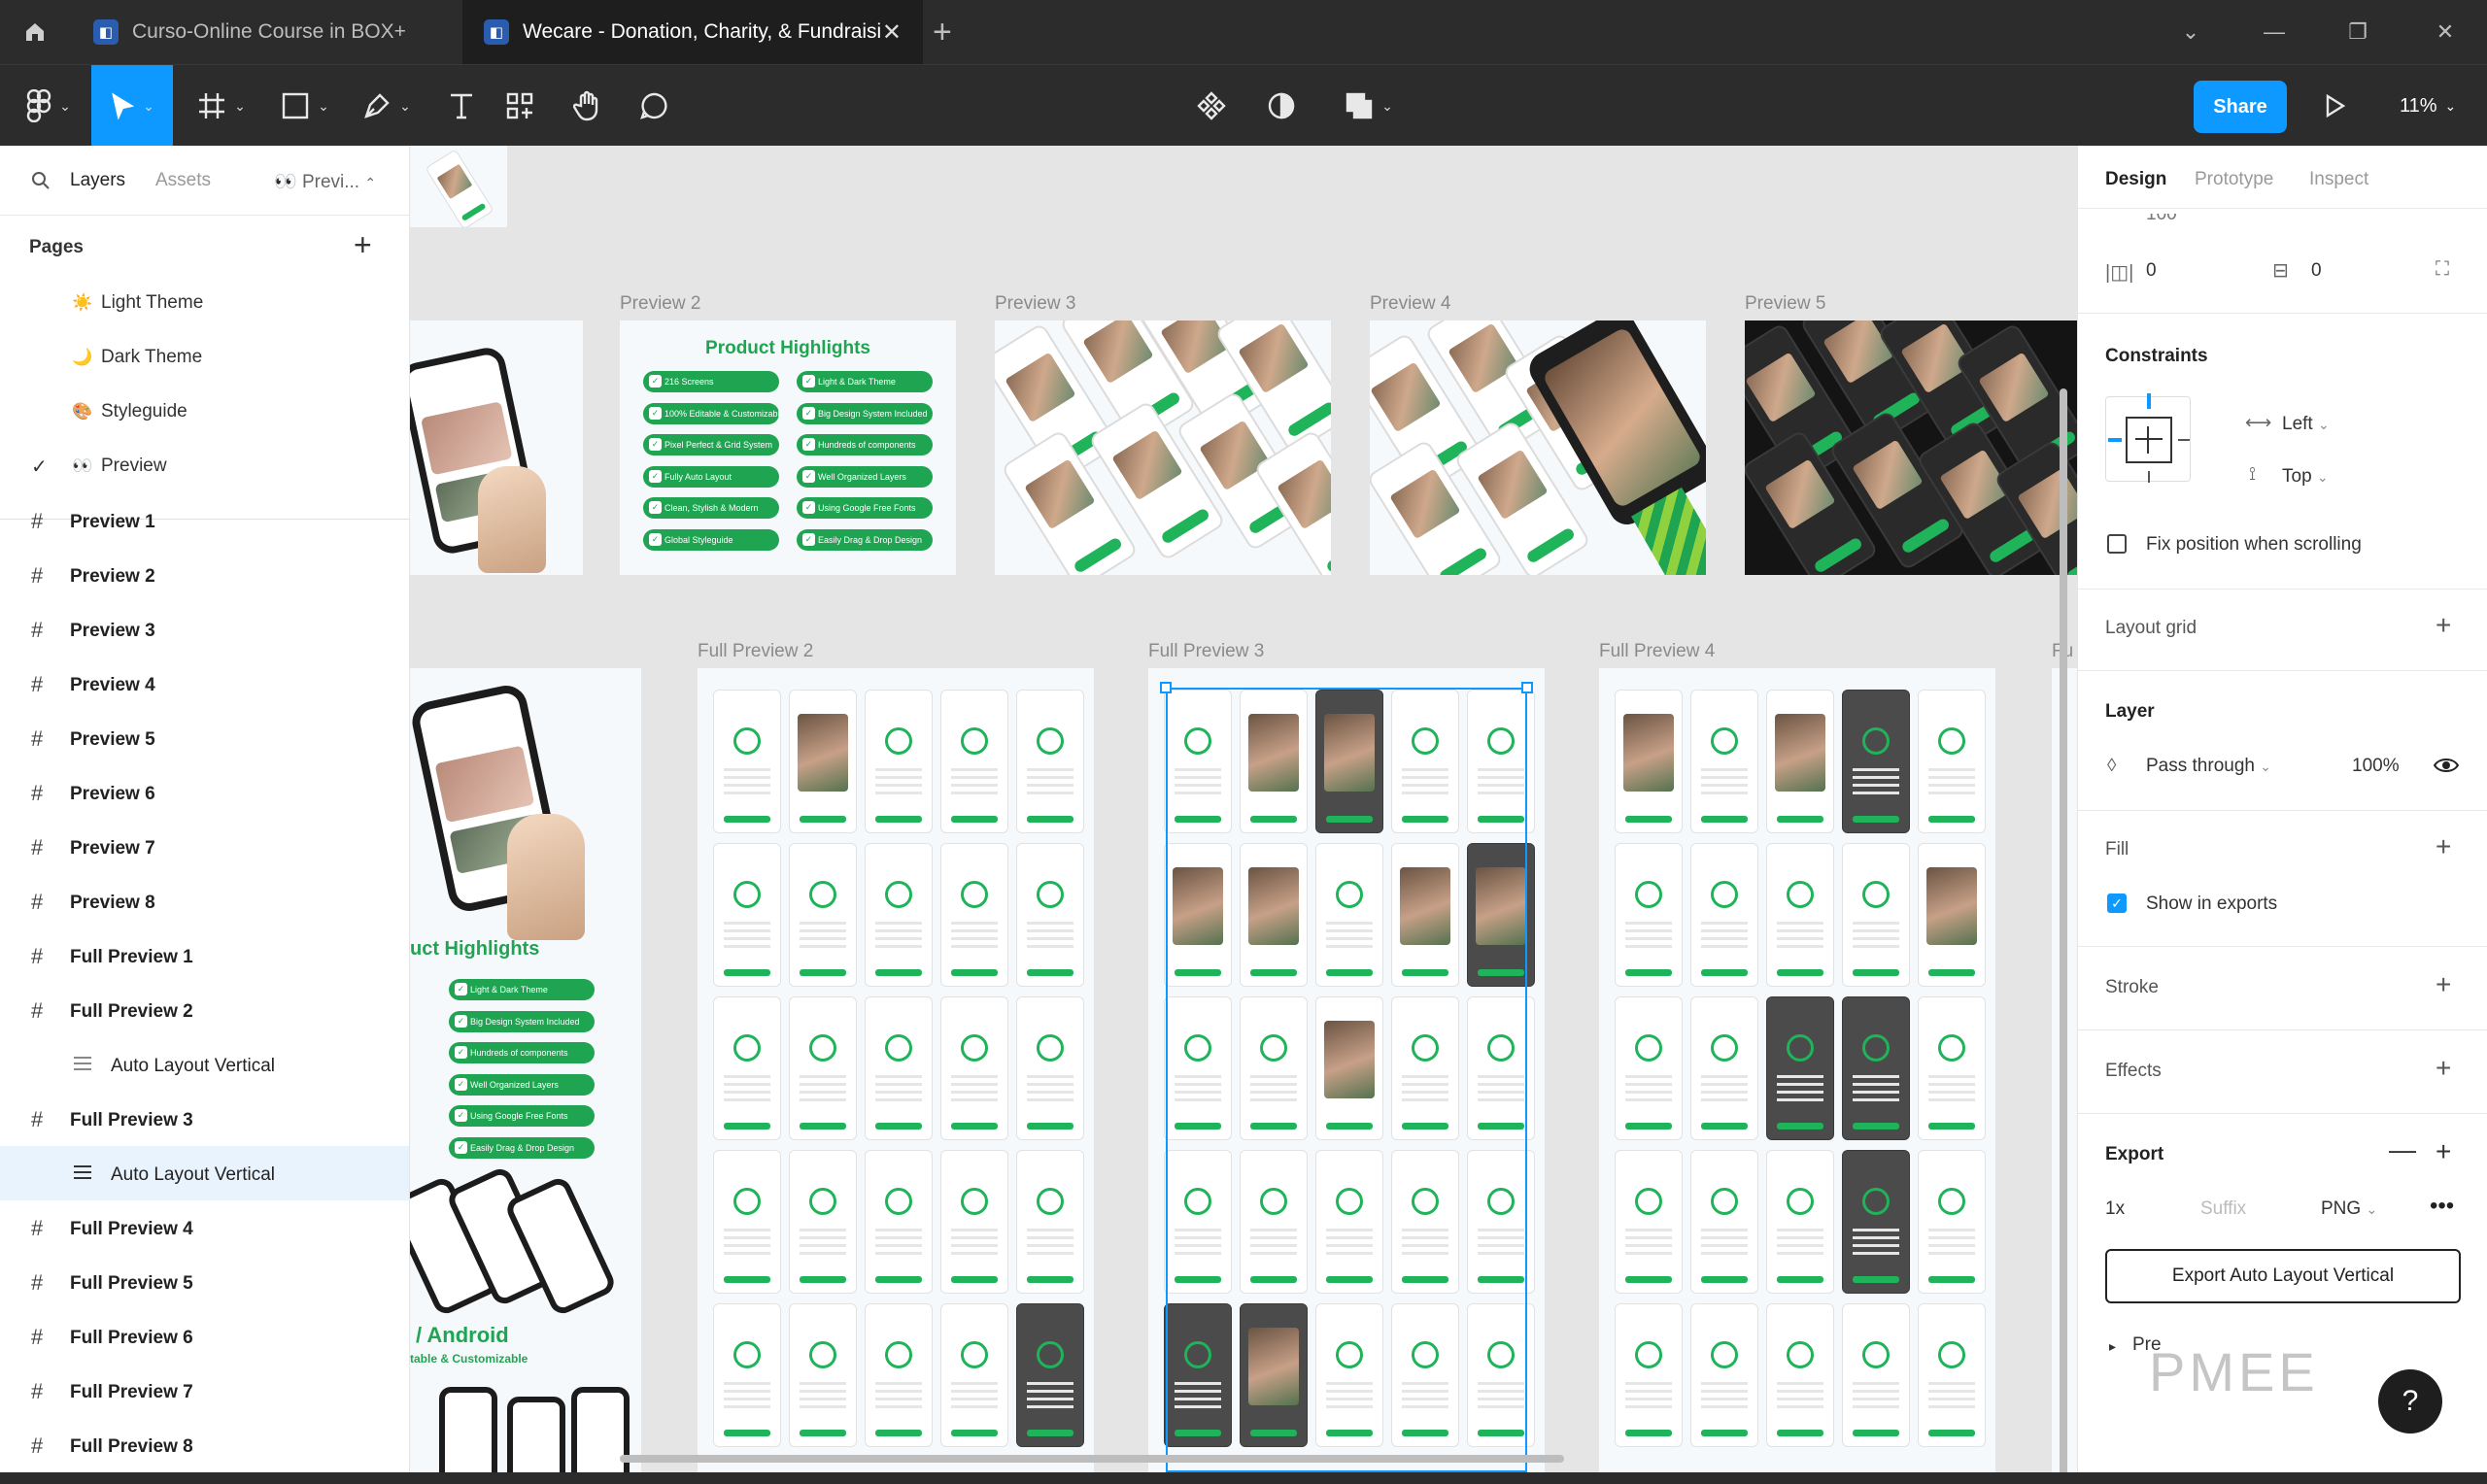 This screenshot has width=2487, height=1484. I want to click on shape-tool: ⌄, so click(305, 106).